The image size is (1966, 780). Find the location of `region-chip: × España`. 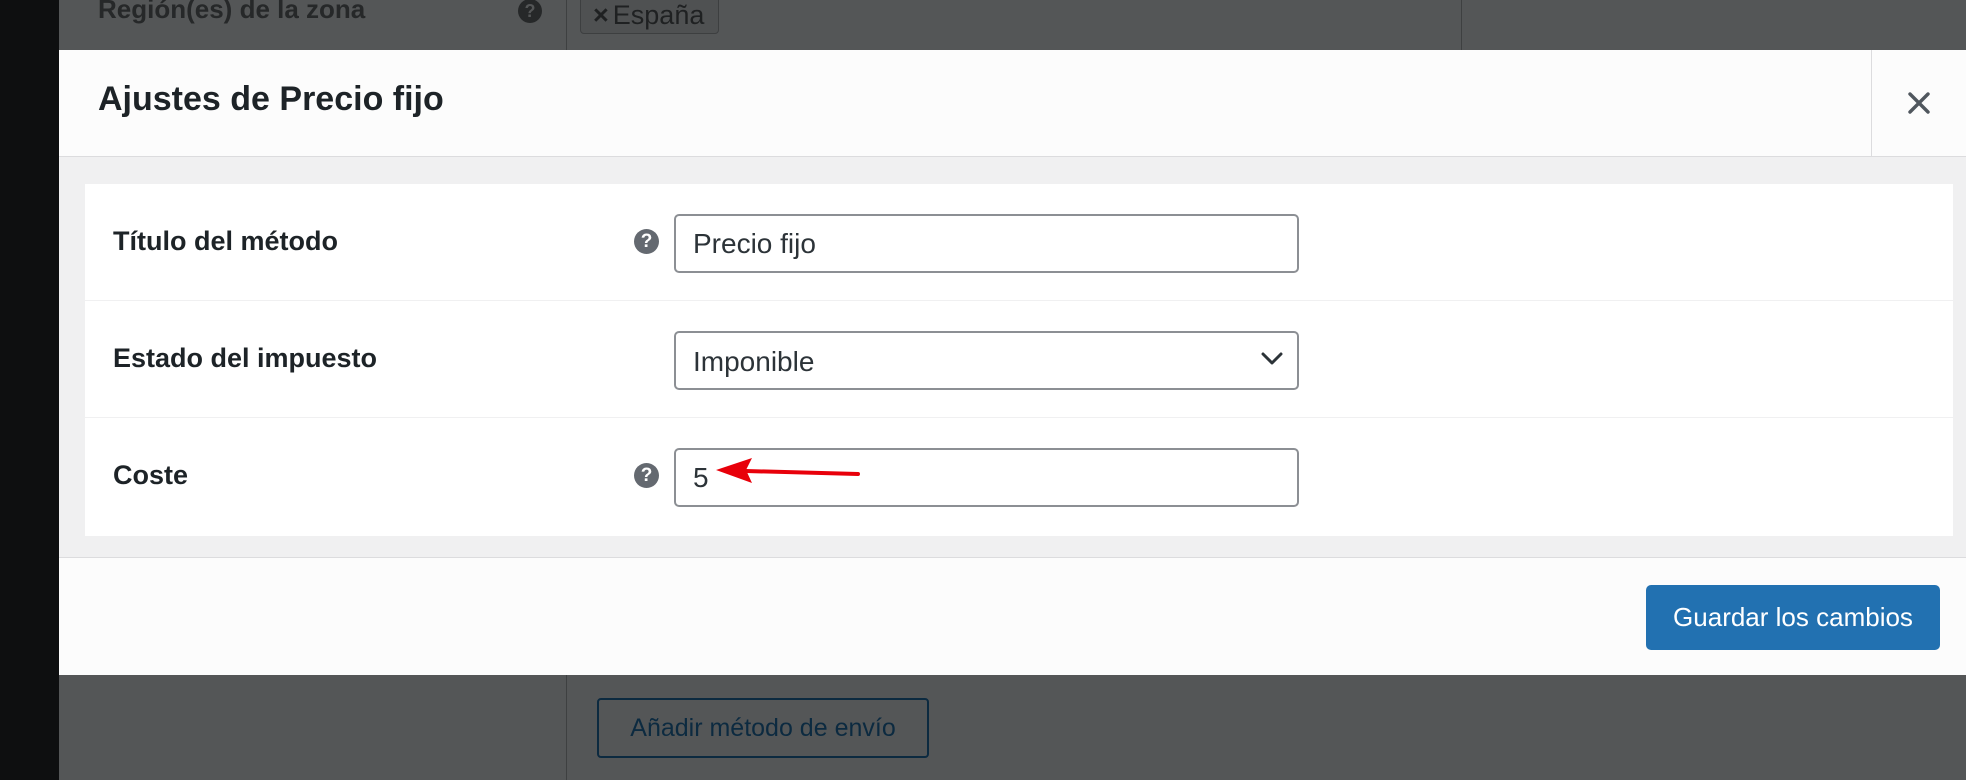

region-chip: × España is located at coordinates (650, 17).